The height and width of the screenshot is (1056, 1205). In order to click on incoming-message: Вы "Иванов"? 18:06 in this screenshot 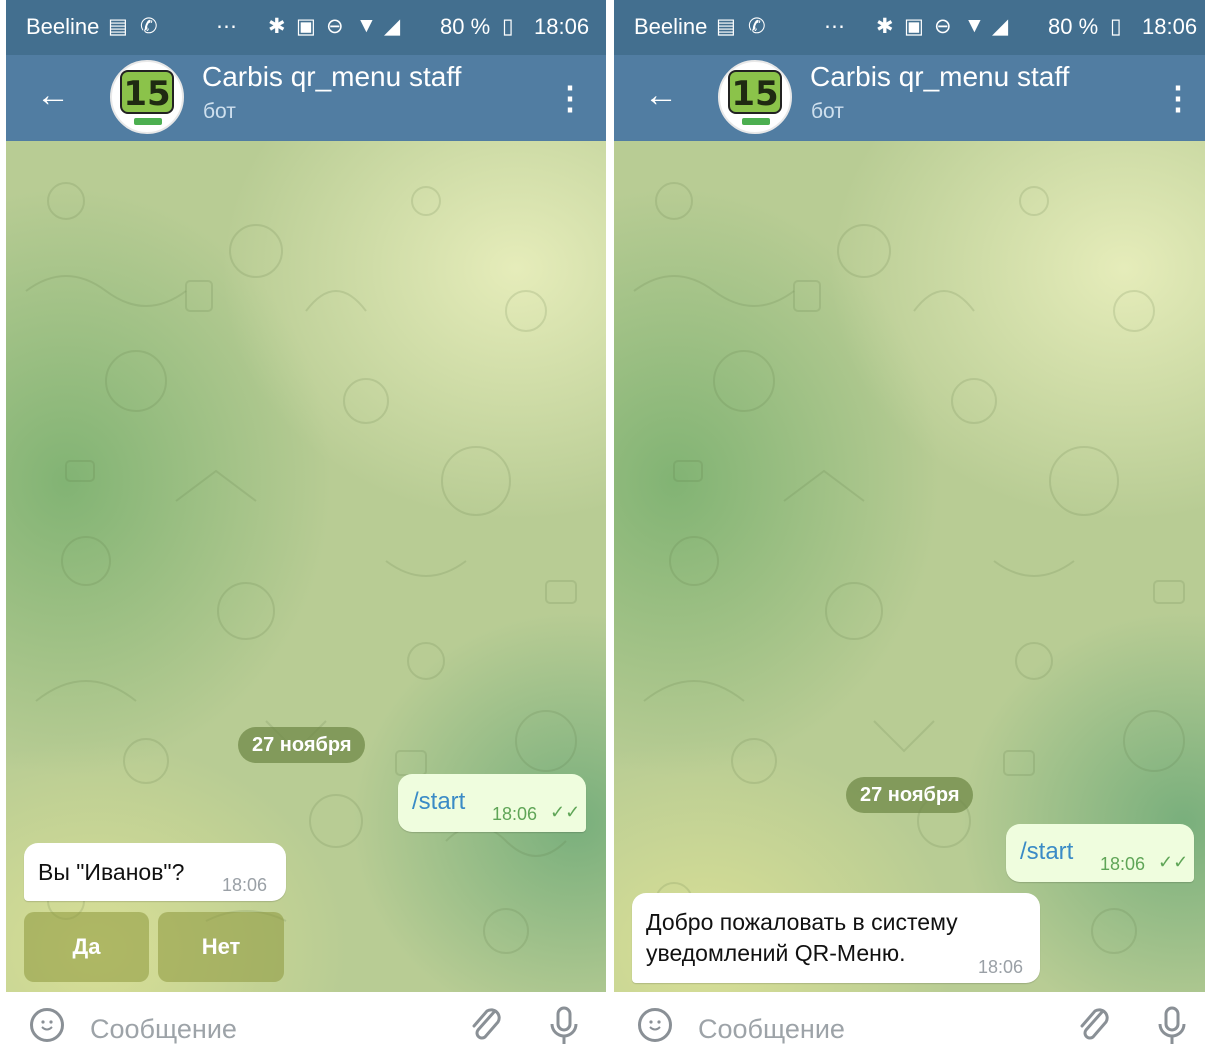, I will do `click(155, 872)`.